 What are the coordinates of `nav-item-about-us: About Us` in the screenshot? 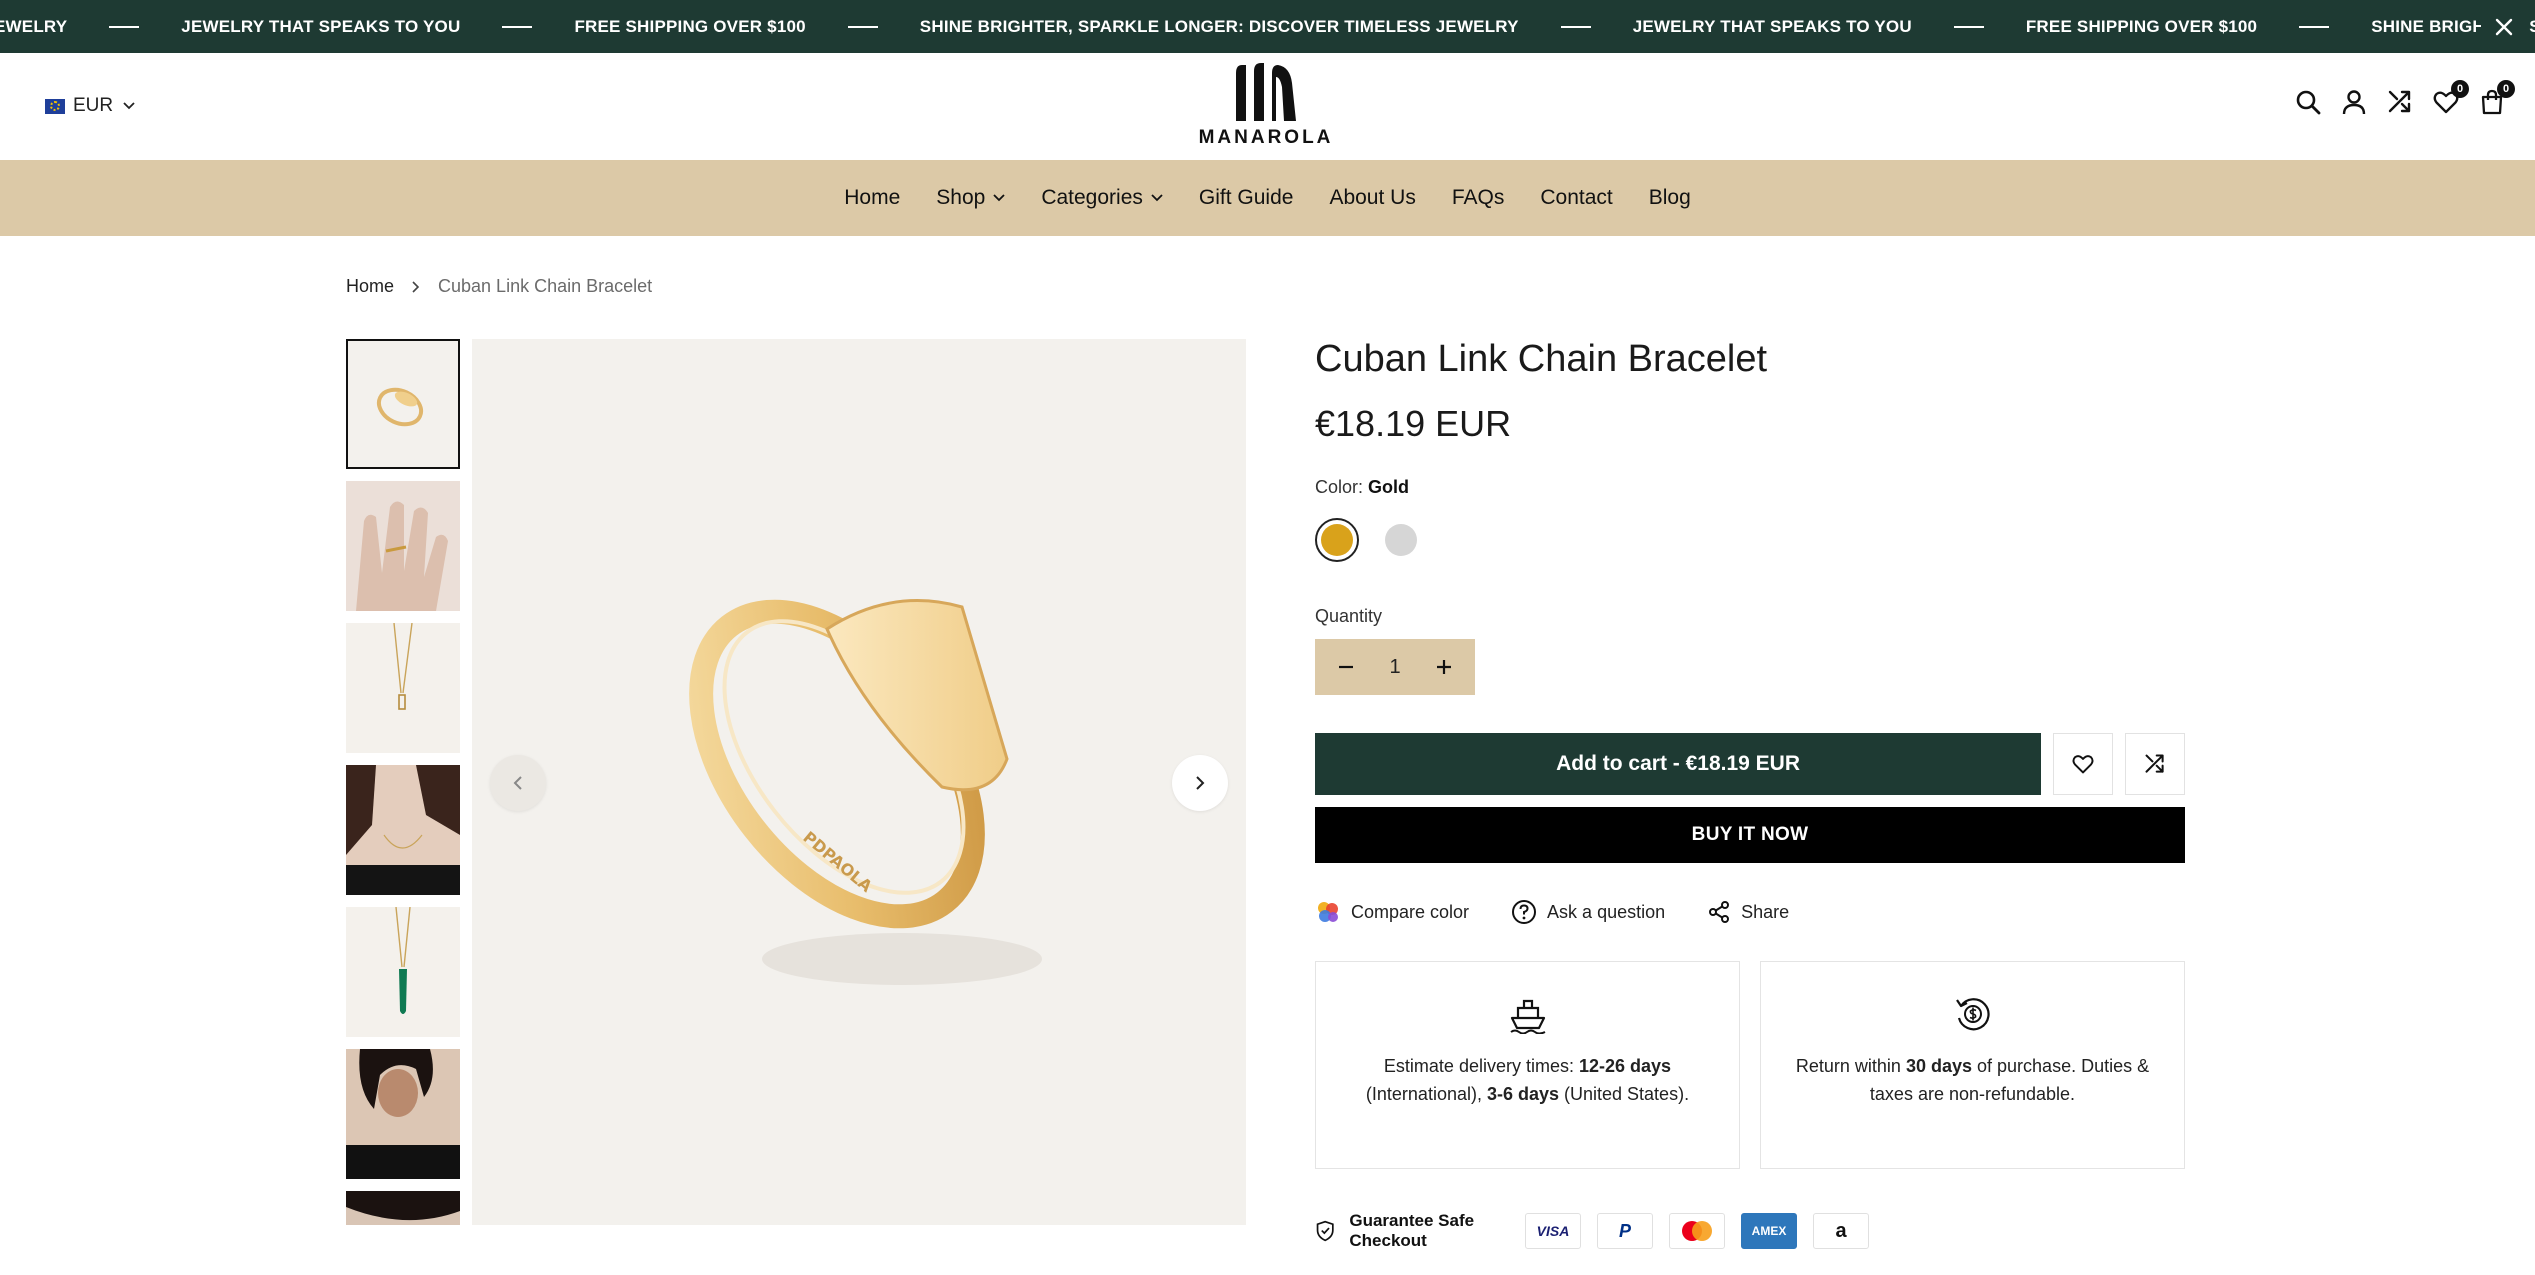 It's located at (1372, 198).